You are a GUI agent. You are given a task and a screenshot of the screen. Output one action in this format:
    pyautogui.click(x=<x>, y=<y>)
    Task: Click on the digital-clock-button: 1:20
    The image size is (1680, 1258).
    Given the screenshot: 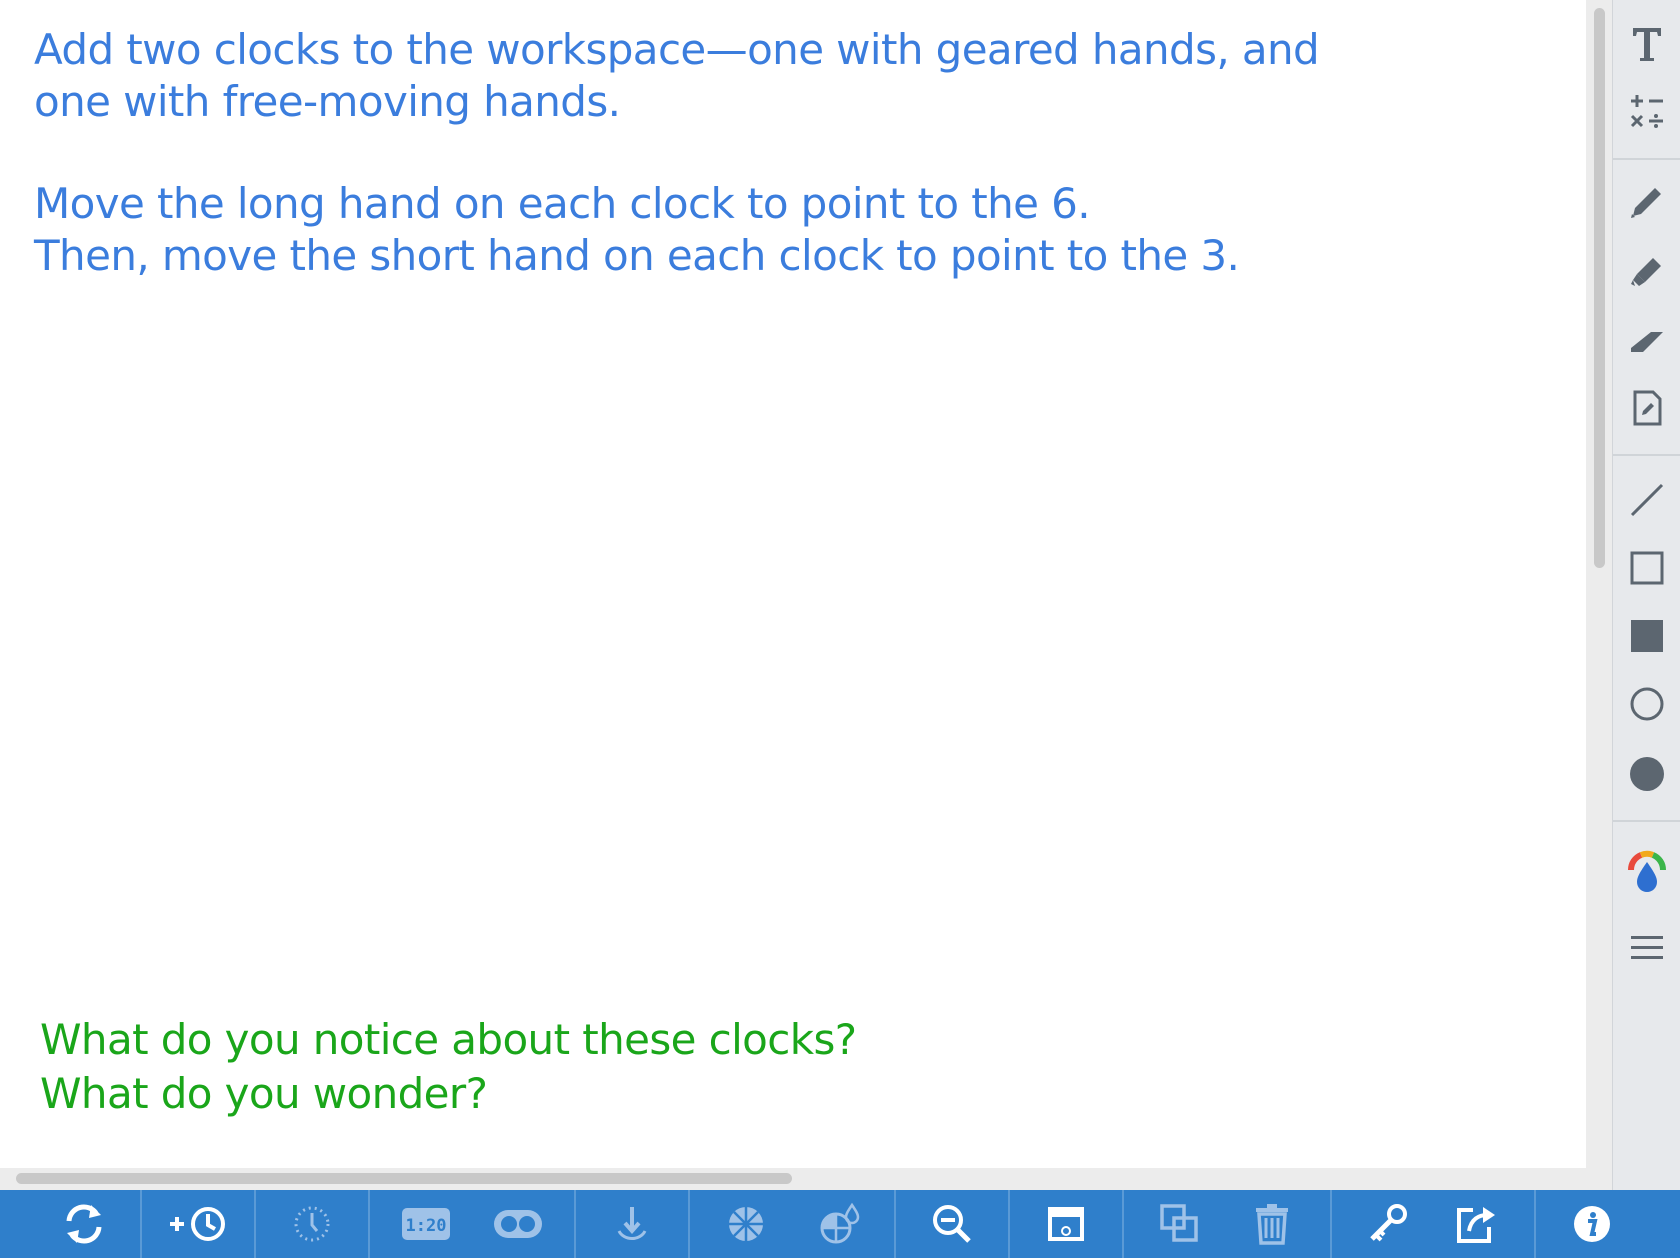 What is the action you would take?
    pyautogui.click(x=426, y=1224)
    